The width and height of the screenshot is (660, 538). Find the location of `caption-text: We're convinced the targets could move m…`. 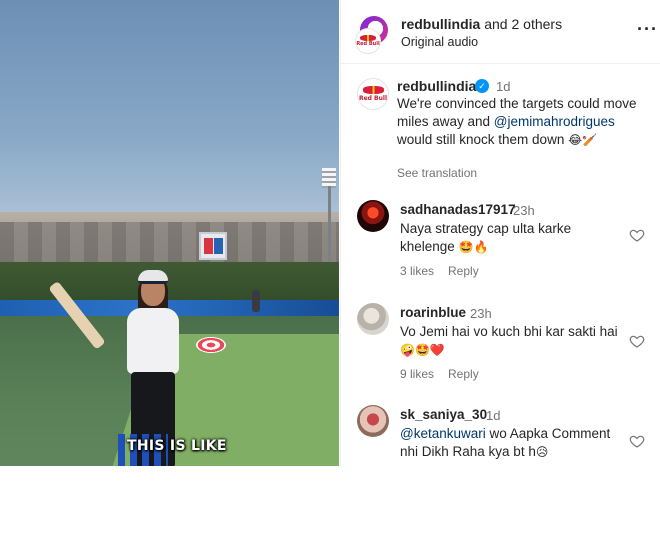

caption-text: We're convinced the targets could move m… is located at coordinates (517, 121).